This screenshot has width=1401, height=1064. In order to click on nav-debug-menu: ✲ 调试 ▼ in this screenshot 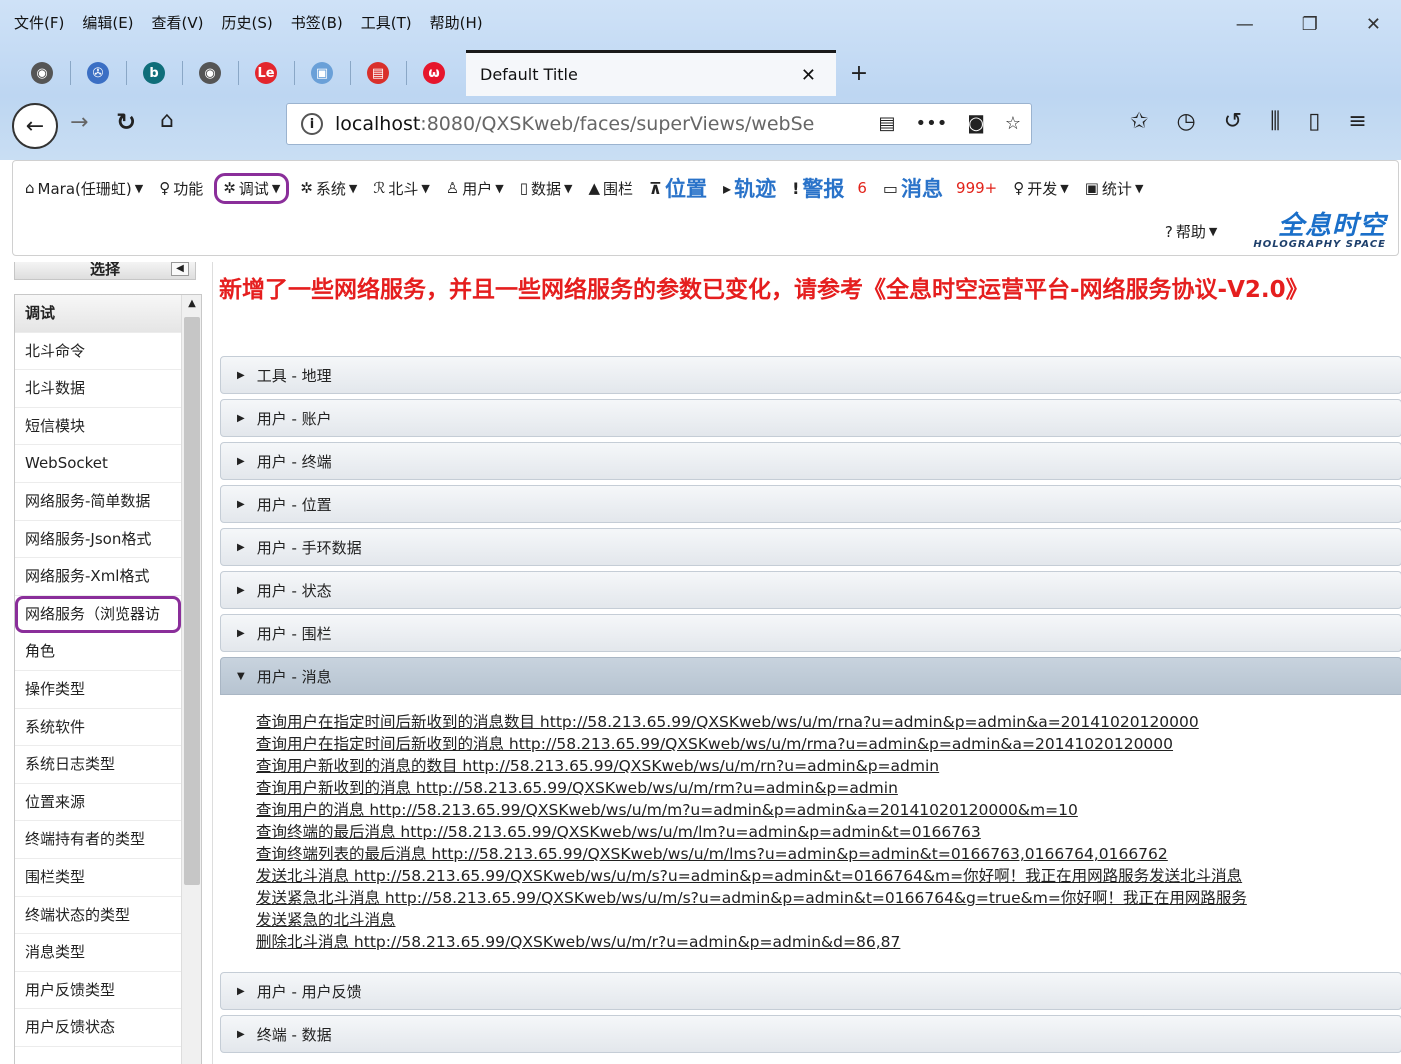, I will do `click(252, 188)`.